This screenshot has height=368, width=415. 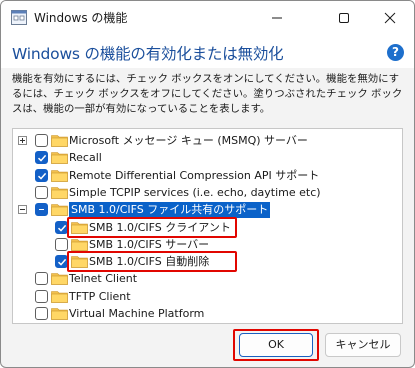 I want to click on maximize-icon, so click(x=344, y=18).